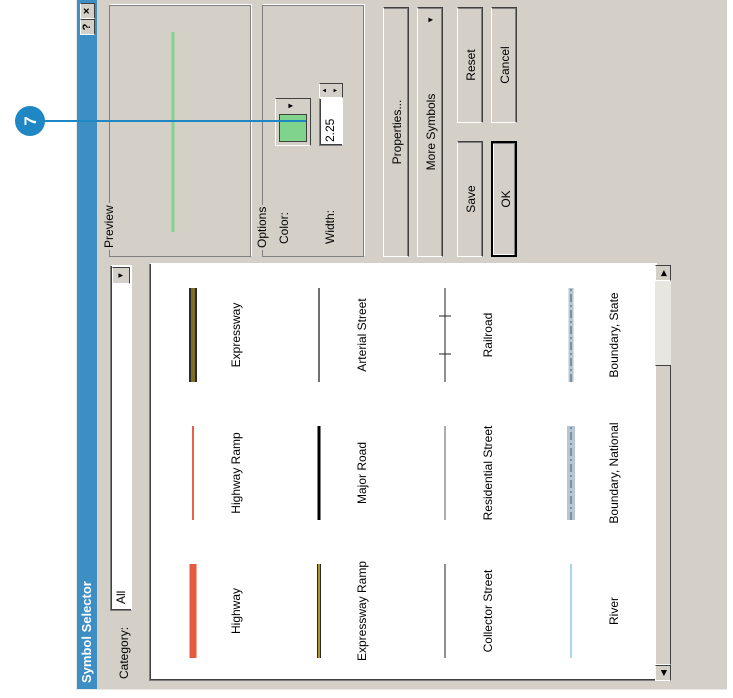 The width and height of the screenshot is (733, 698). What do you see at coordinates (160, 121) in the screenshot?
I see `callout-overlay: 7` at bounding box center [160, 121].